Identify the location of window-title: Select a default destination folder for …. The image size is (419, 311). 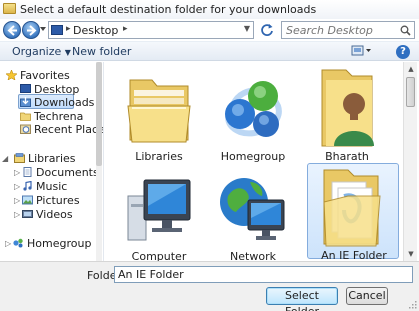
(168, 9).